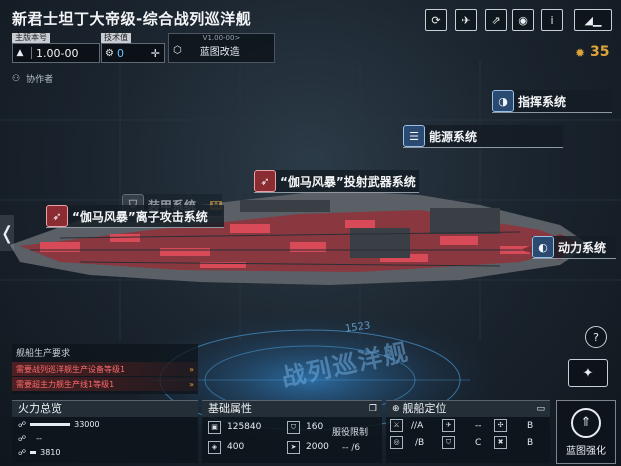 The width and height of the screenshot is (621, 466). What do you see at coordinates (424, 408) in the screenshot?
I see `positioning-title: 舰船定位` at bounding box center [424, 408].